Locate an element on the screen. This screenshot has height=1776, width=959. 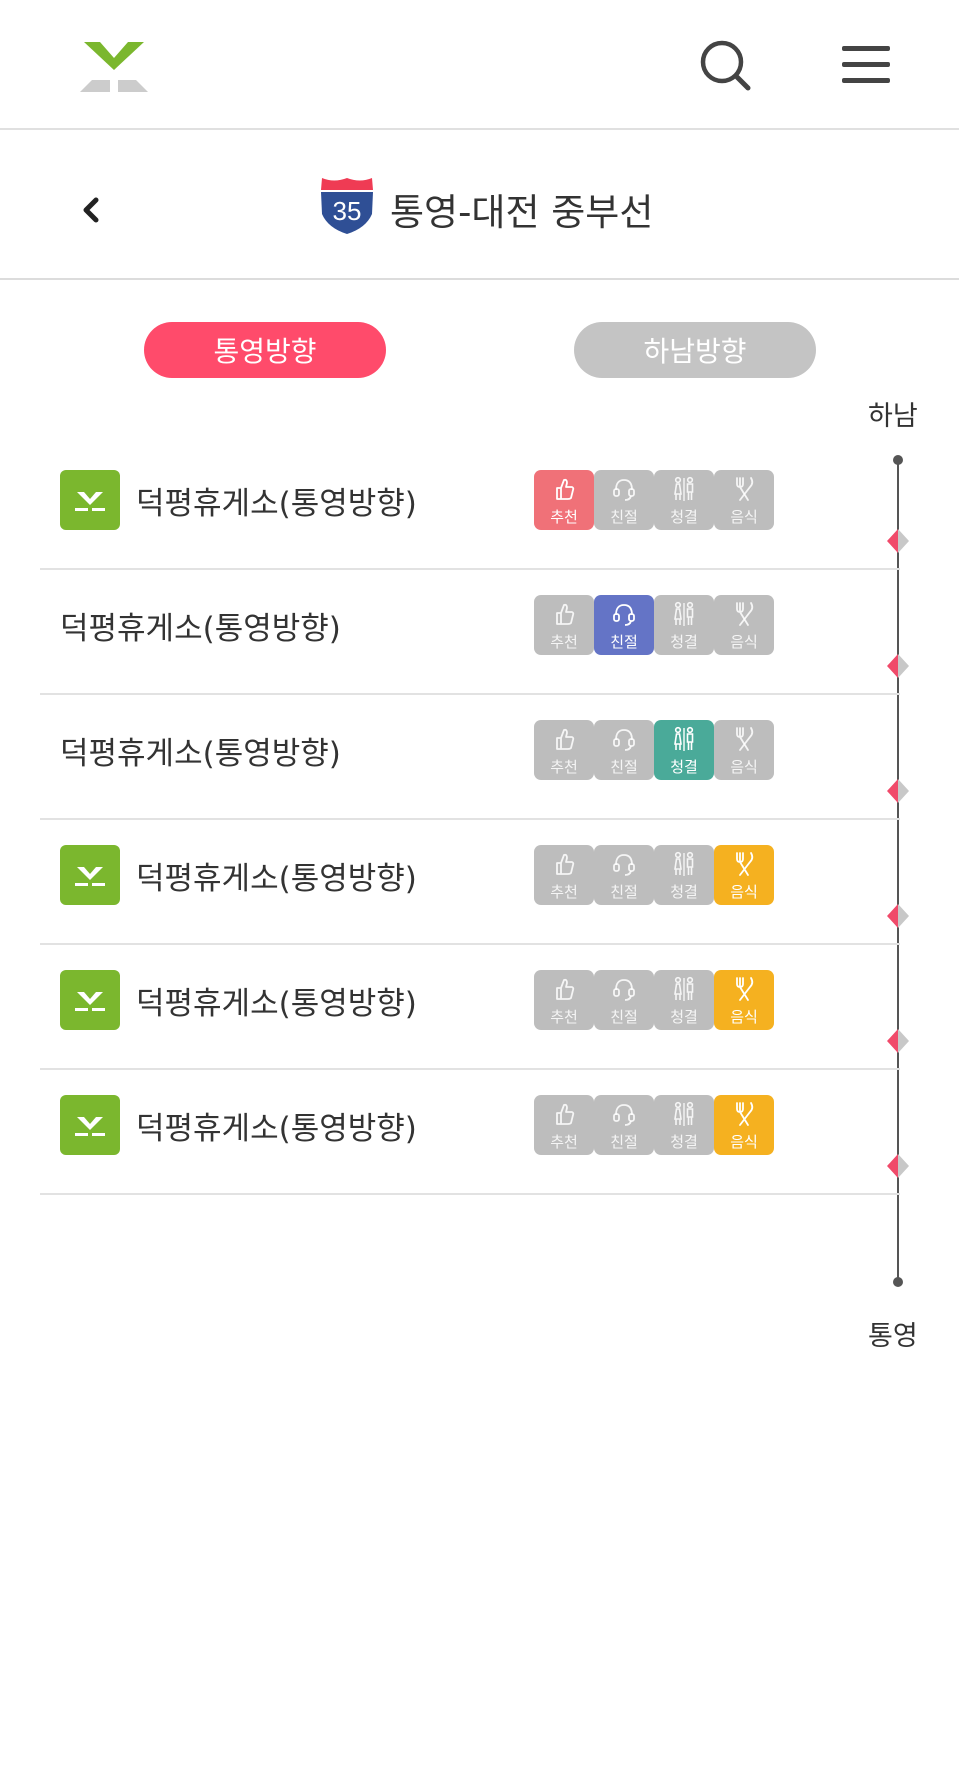
search-icon is located at coordinates (726, 66).